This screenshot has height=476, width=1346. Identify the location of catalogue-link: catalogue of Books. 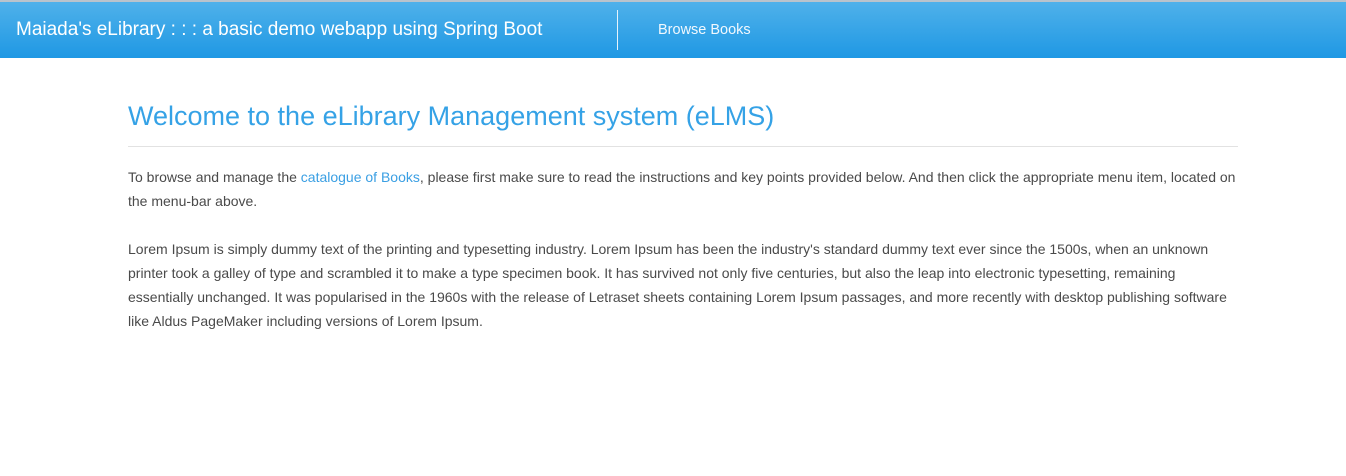
(360, 177).